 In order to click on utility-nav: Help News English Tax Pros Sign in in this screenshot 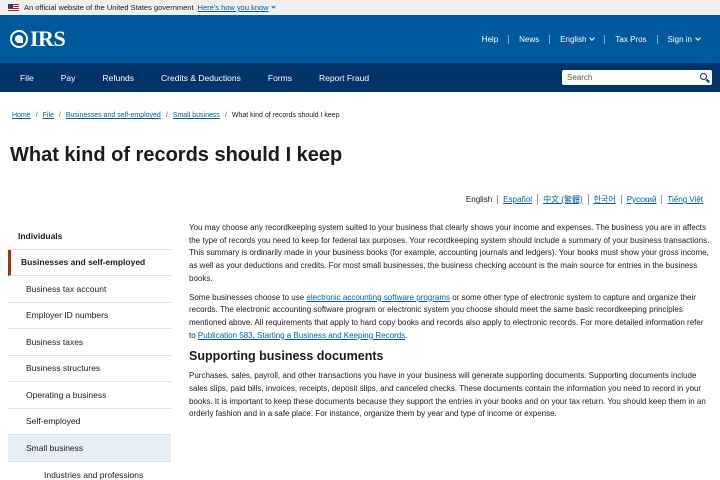, I will do `click(591, 39)`.